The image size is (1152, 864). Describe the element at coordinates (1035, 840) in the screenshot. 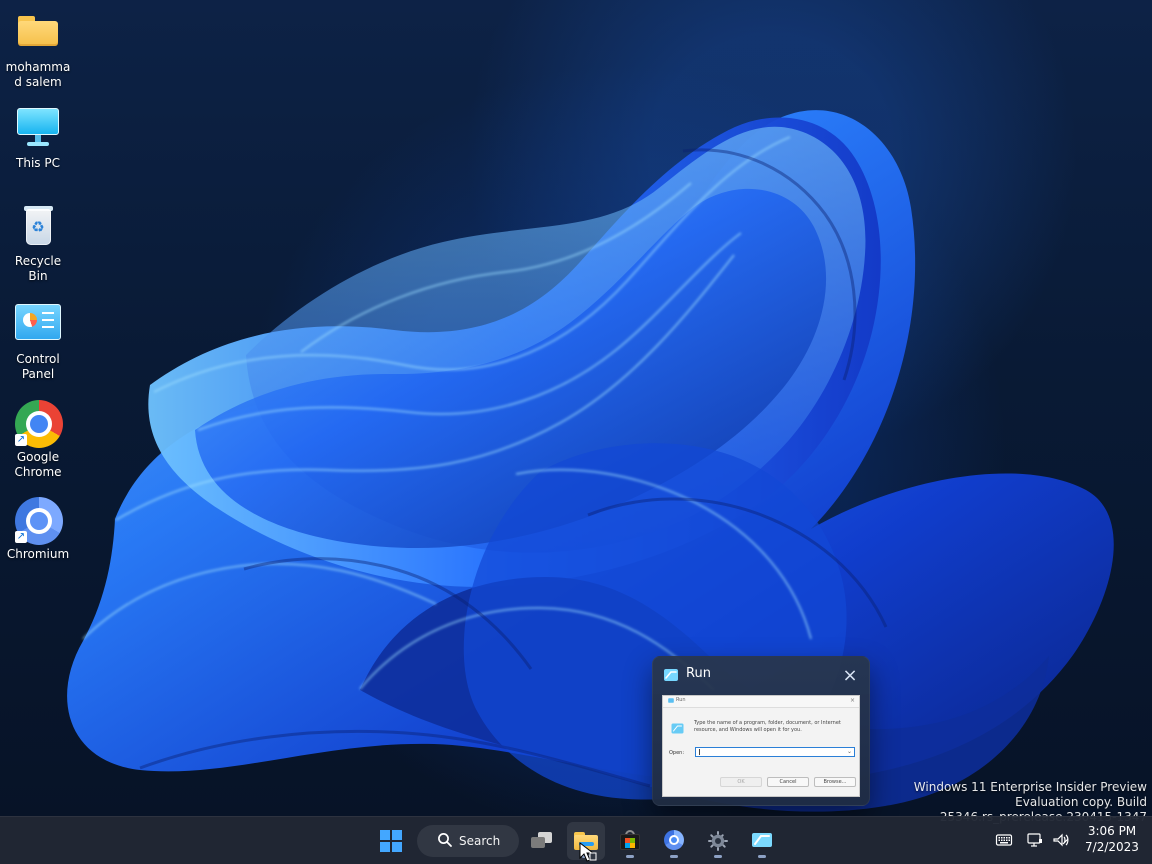

I see `display-icon` at that location.